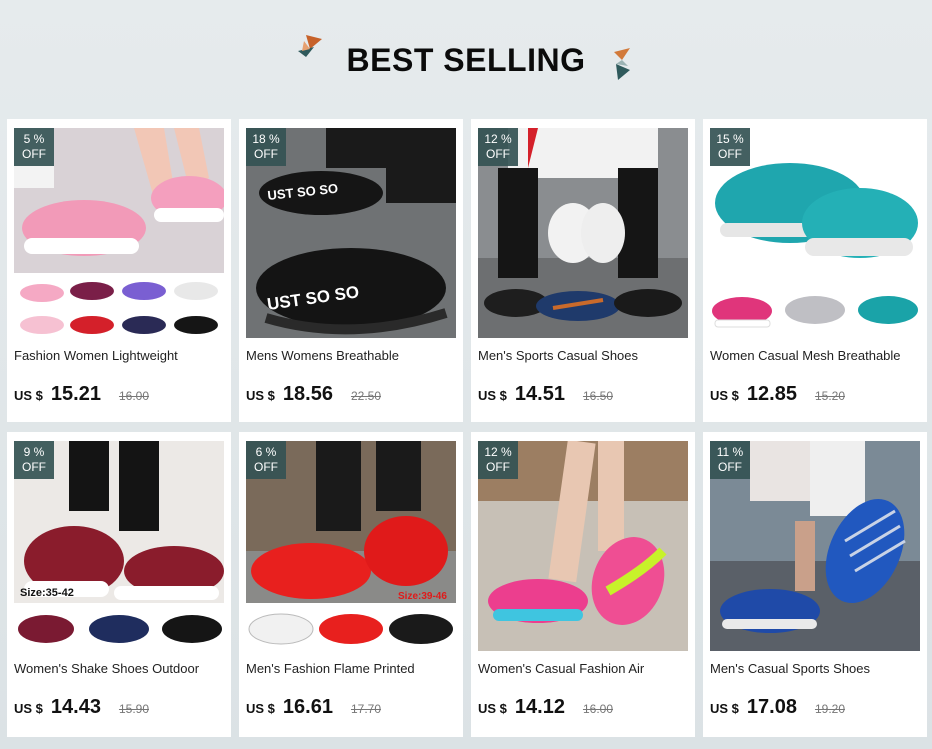 This screenshot has width=932, height=749. I want to click on product-name: Men's Casual Sports Shoes, so click(815, 668).